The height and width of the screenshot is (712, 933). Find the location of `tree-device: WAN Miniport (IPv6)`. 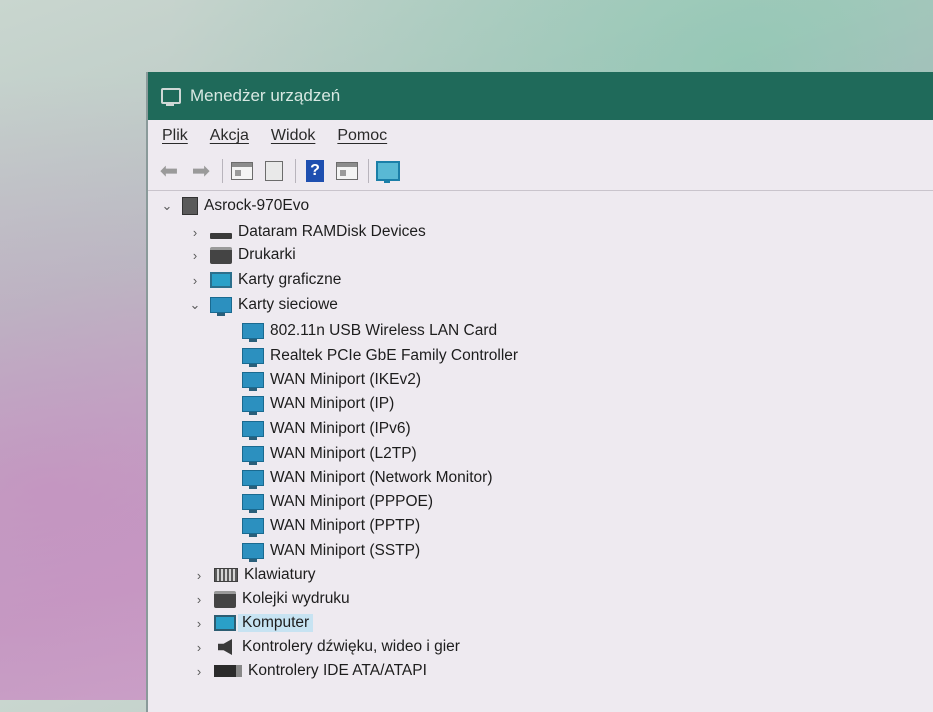

tree-device: WAN Miniport (IPv6) is located at coordinates (326, 429).